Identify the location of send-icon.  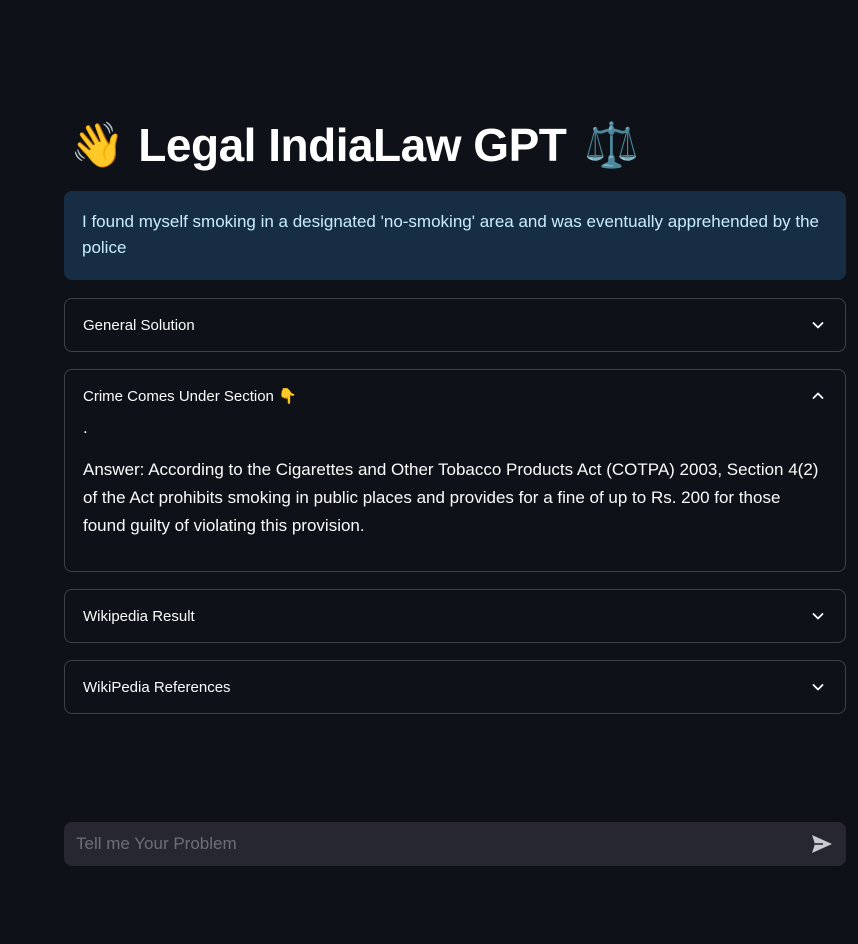
(822, 844).